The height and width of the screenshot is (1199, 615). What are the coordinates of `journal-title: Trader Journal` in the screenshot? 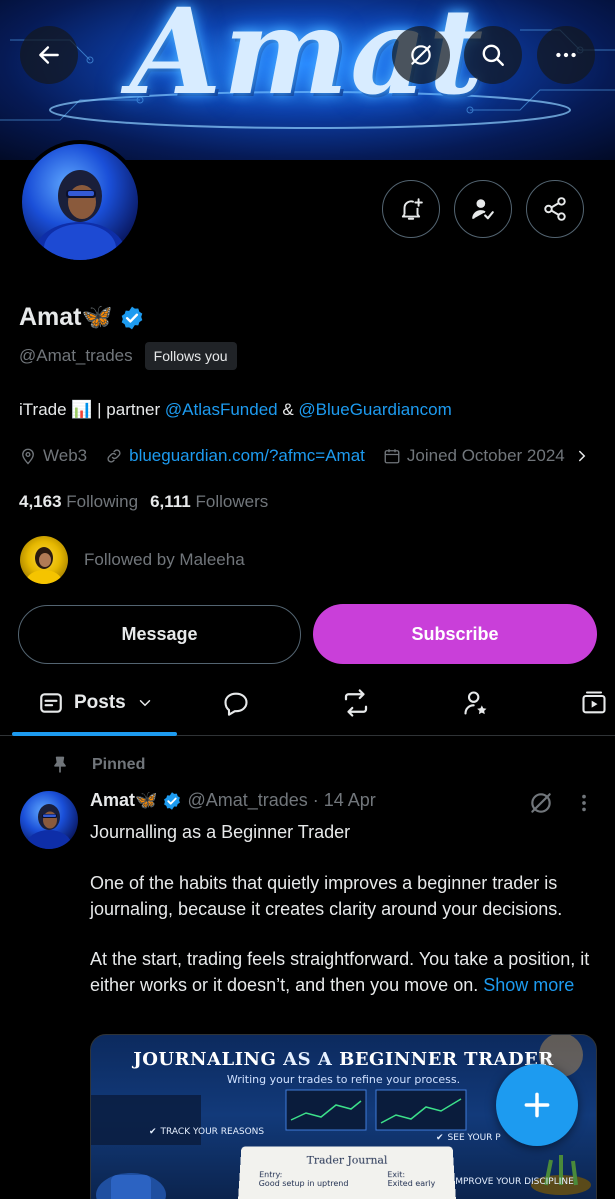 It's located at (347, 1160).